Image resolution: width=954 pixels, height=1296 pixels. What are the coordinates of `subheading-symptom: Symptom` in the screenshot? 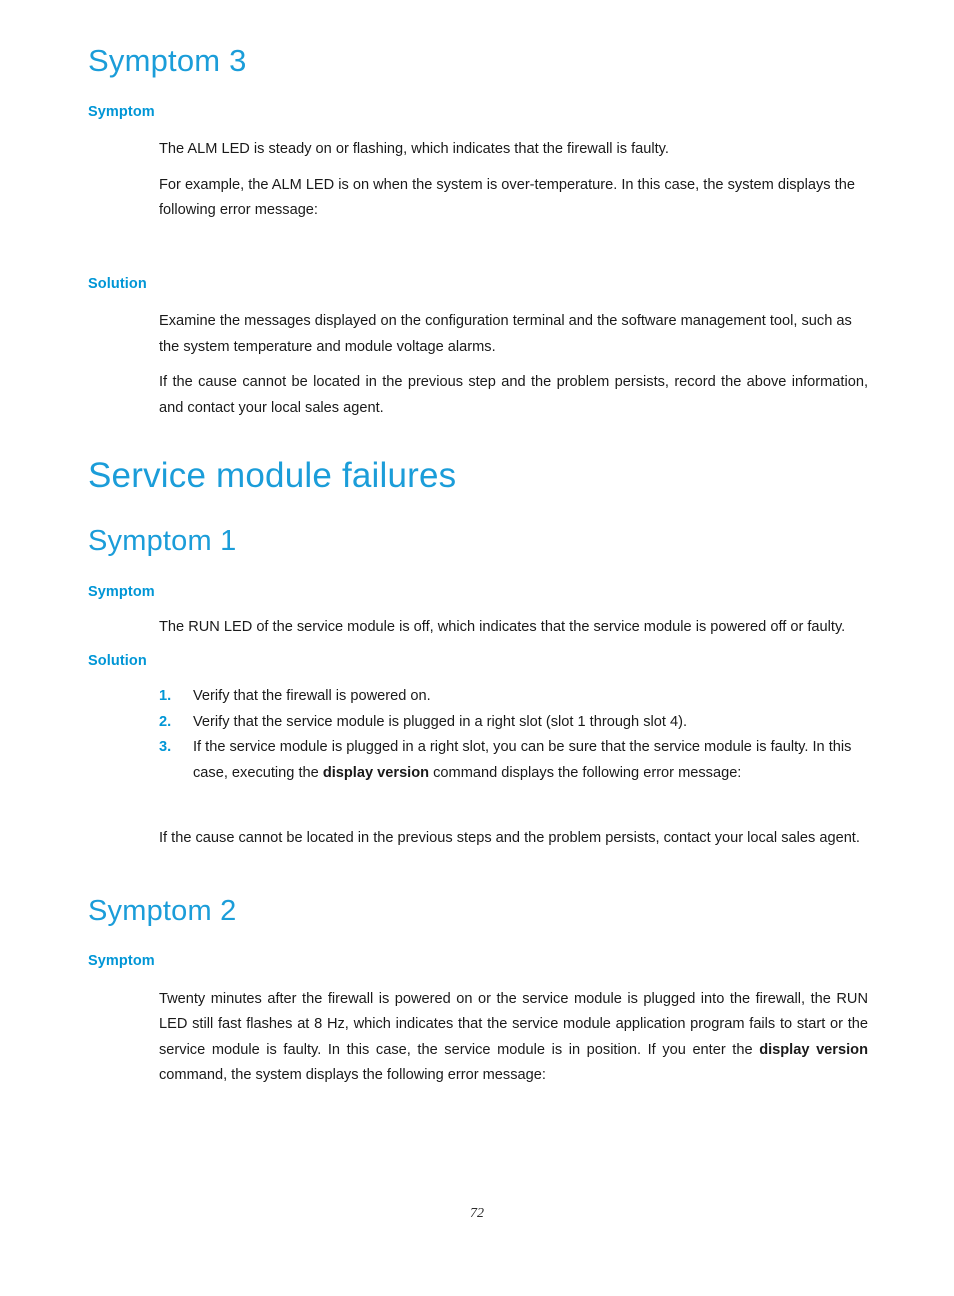 It's located at (121, 112).